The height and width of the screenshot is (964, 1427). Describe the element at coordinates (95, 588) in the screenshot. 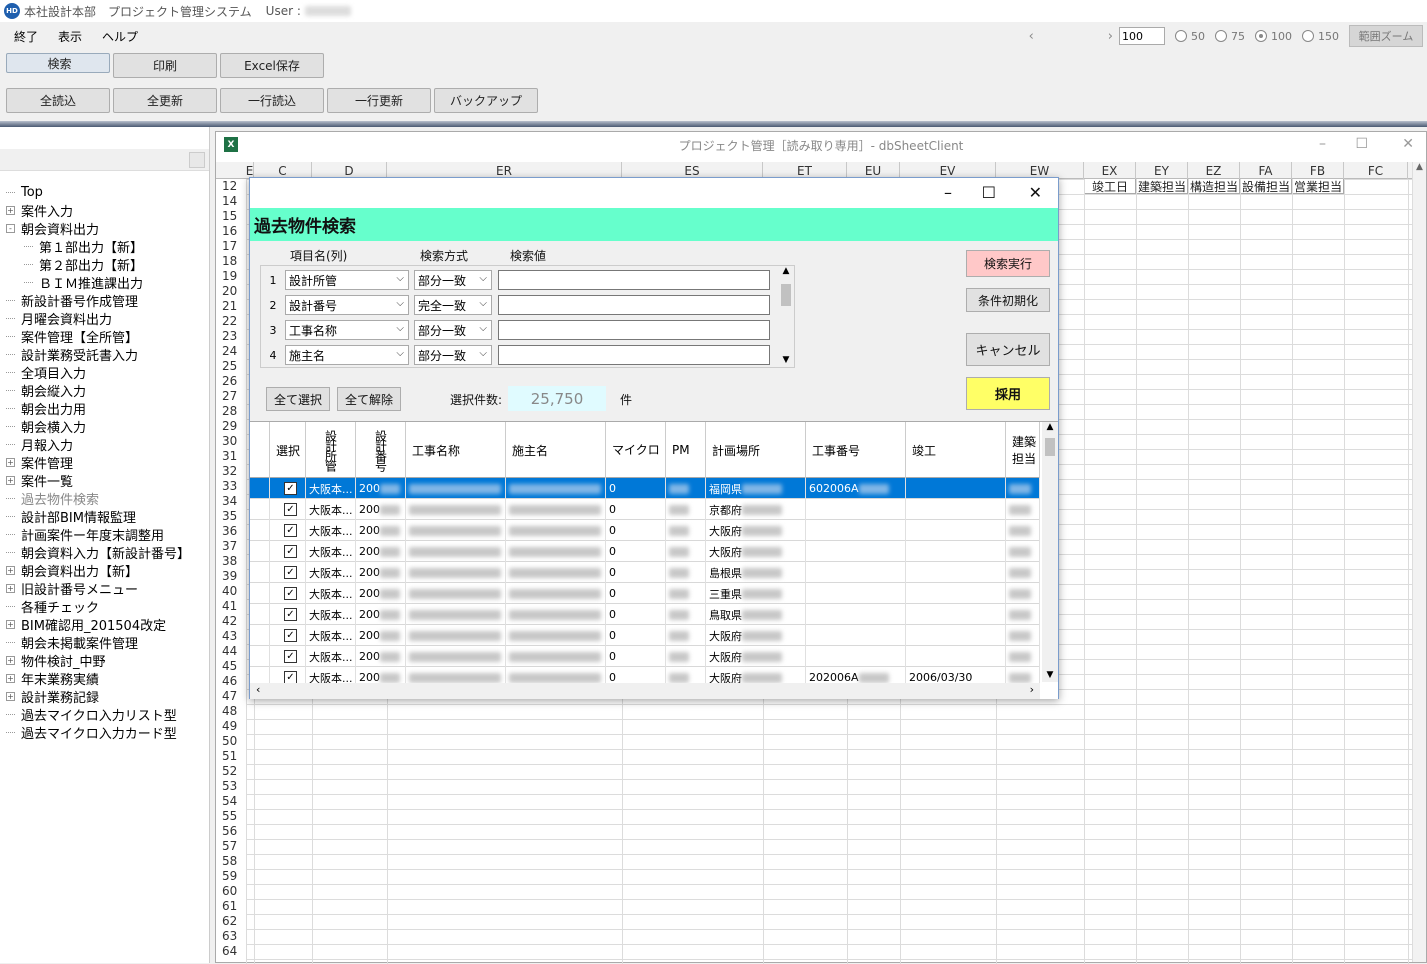

I see `tree-item: + 旧設計番号メニュー` at that location.